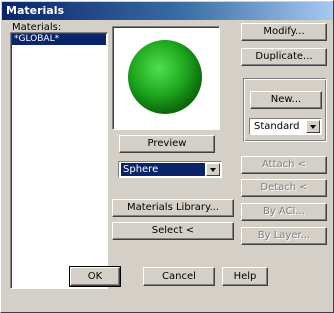 This screenshot has height=313, width=334. Describe the element at coordinates (284, 188) in the screenshot. I see `detach-button: Detach <` at that location.